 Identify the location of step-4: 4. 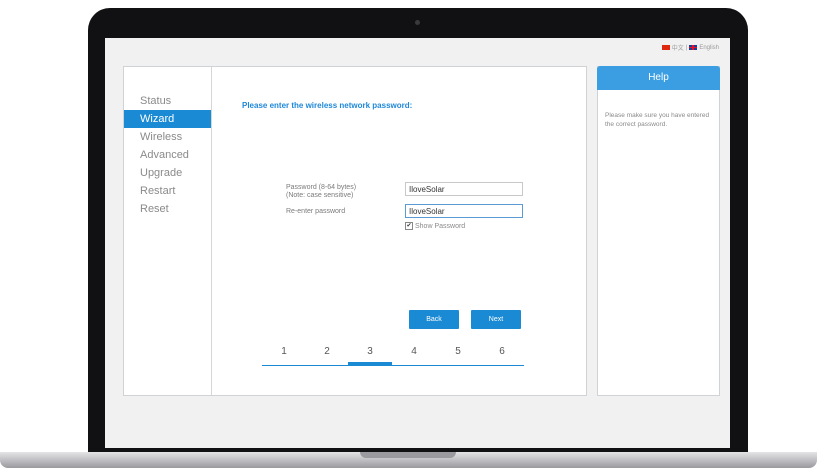
(414, 351).